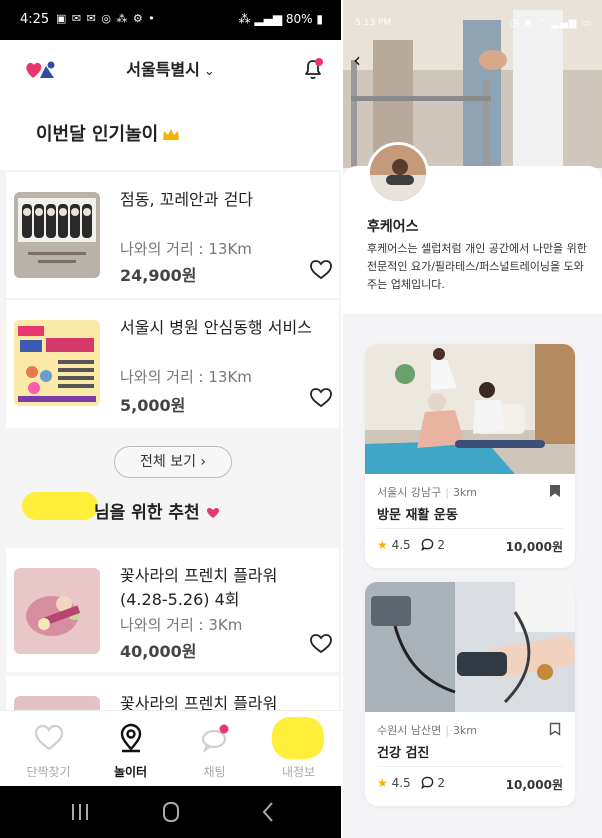 This screenshot has width=602, height=838. I want to click on service-title: 건강 검진, so click(403, 753).